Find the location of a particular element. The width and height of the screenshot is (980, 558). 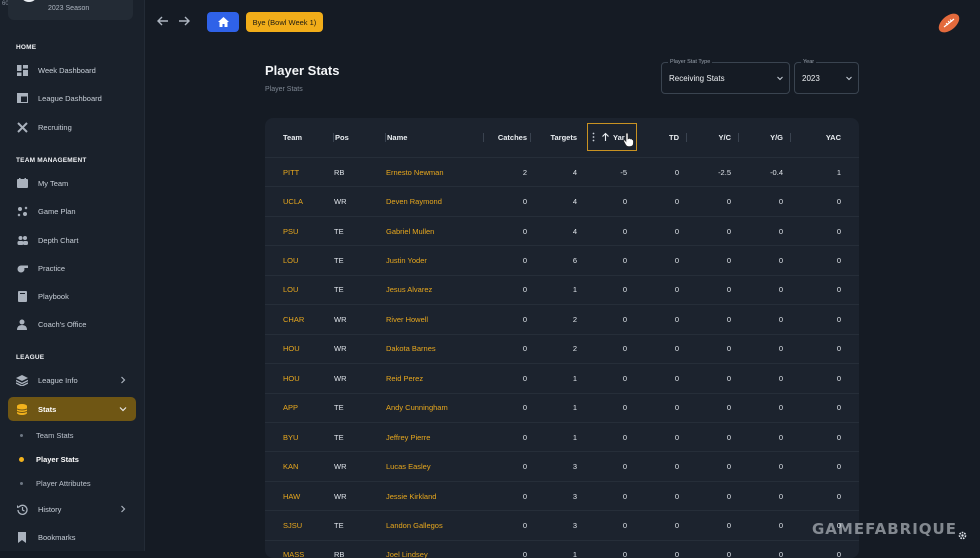

section-league: LEAGUE is located at coordinates (30, 357).